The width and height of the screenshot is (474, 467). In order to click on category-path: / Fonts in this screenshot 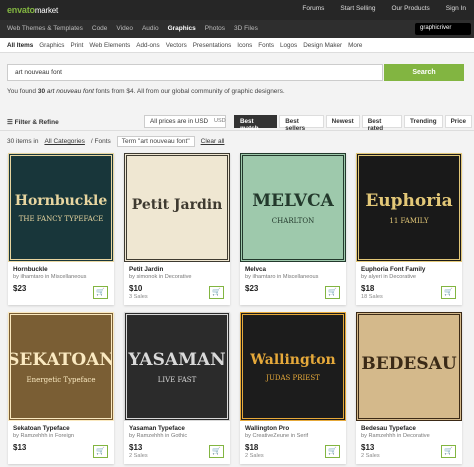, I will do `click(100, 141)`.